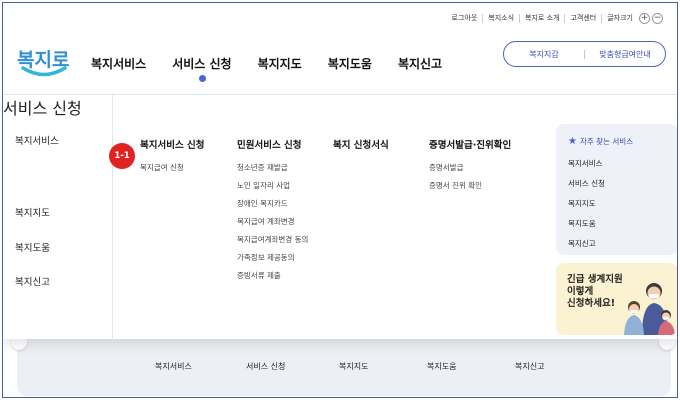 This screenshot has width=680, height=400. I want to click on favorite-item: 복지도움, so click(622, 223).